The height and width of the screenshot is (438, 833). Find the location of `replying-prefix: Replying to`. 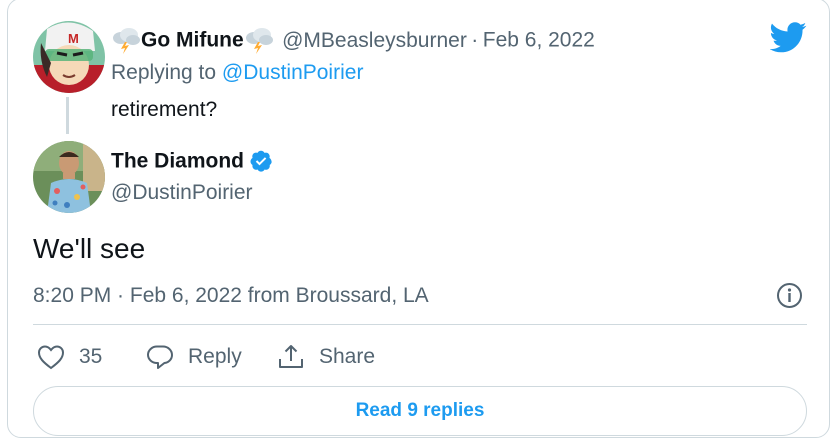

replying-prefix: Replying to is located at coordinates (164, 72).